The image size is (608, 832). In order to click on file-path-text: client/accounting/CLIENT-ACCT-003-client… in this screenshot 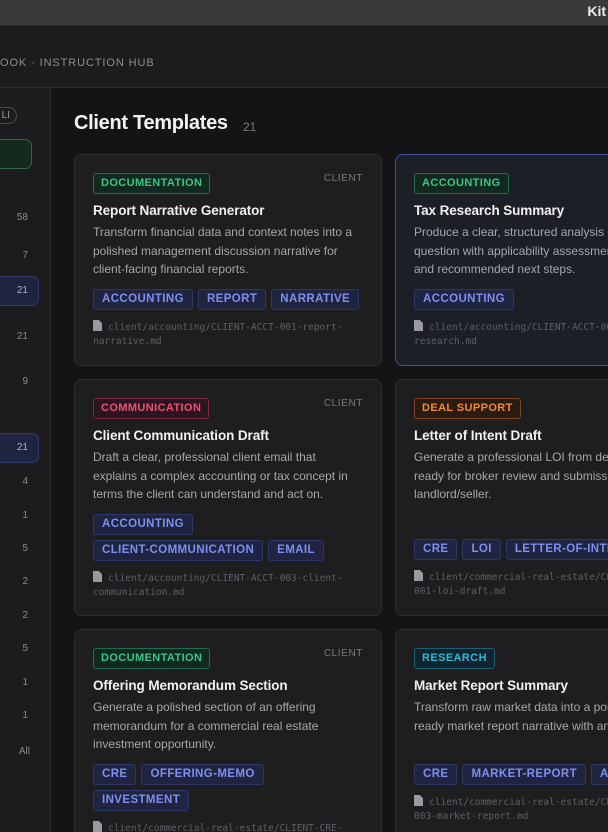, I will do `click(218, 585)`.